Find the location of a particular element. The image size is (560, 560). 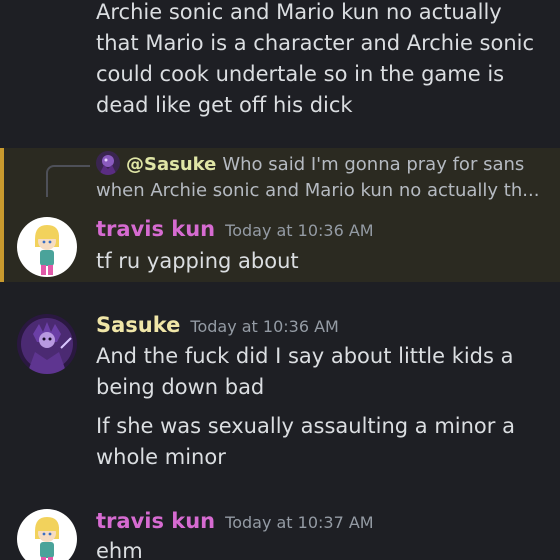

message-header: travis kun Today at 10:37 AM is located at coordinates (235, 522).